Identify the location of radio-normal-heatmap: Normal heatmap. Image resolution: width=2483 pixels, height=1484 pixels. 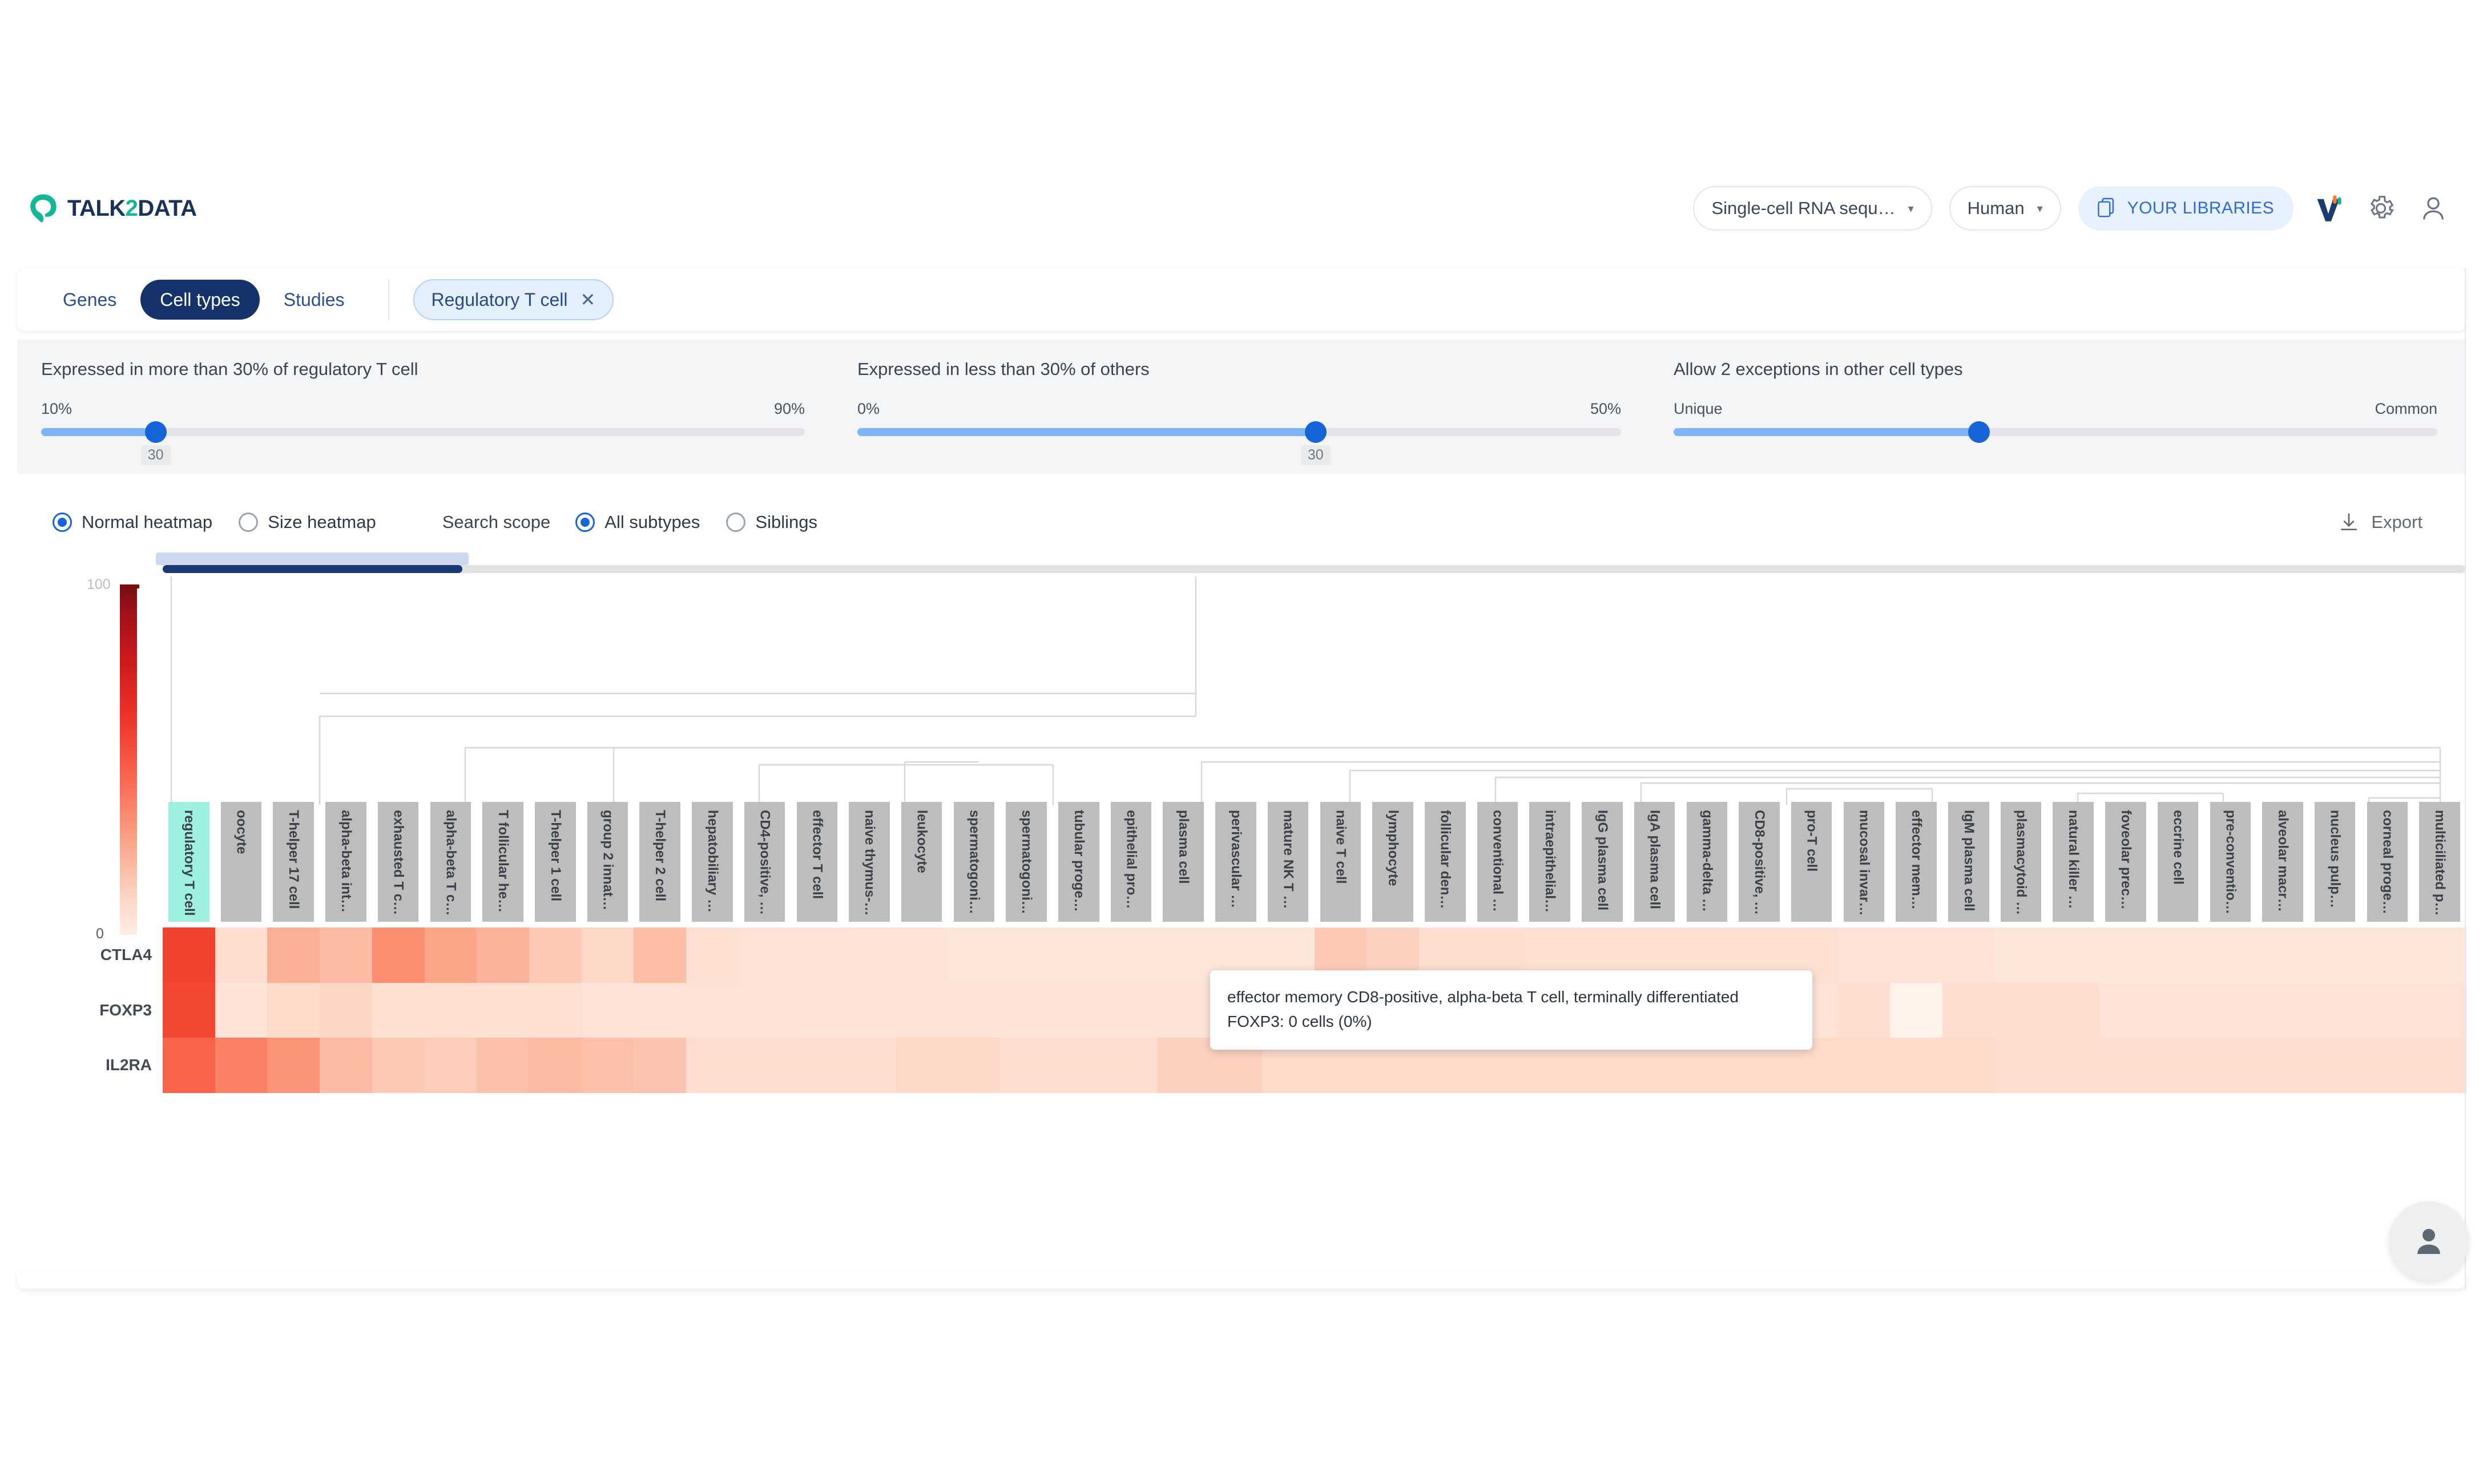
(132, 522).